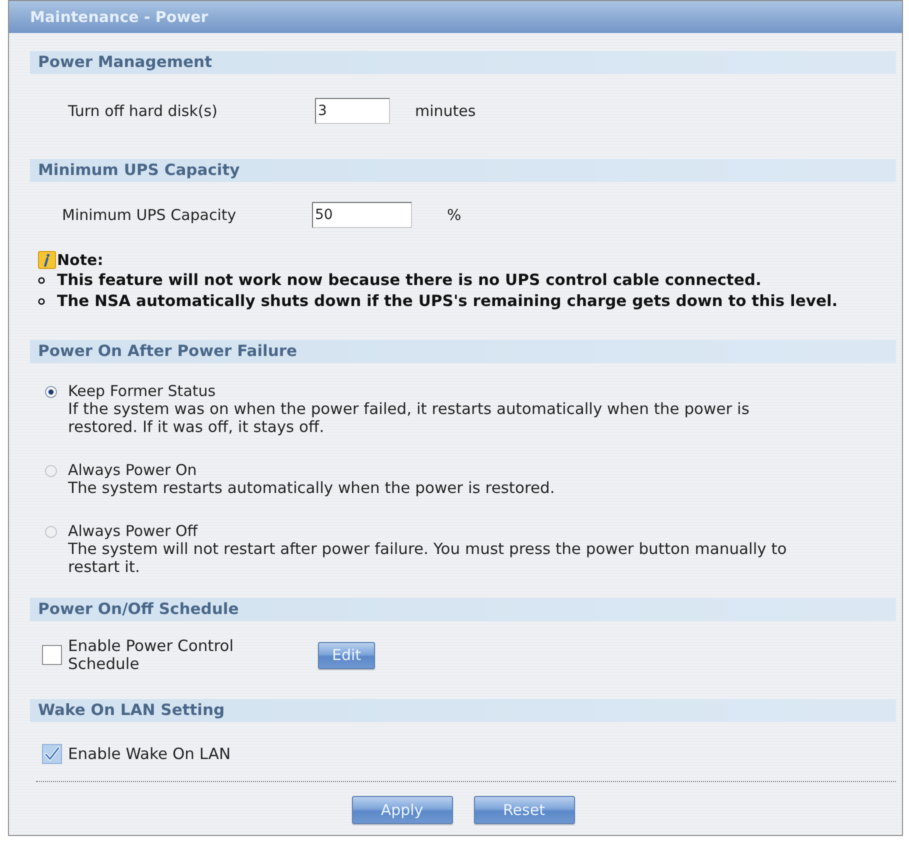  What do you see at coordinates (524, 810) in the screenshot?
I see `reset-button: Reset` at bounding box center [524, 810].